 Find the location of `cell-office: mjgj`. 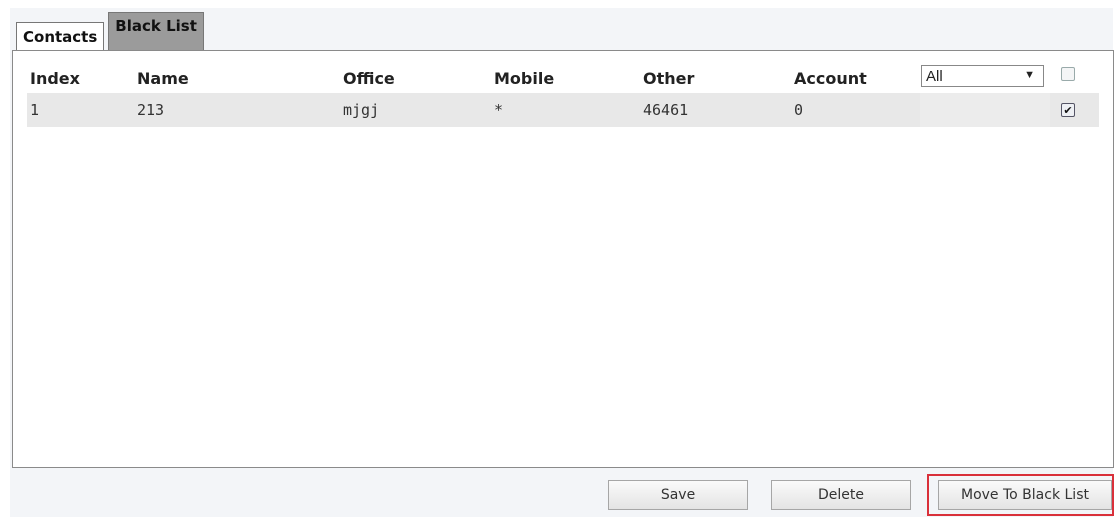

cell-office: mjgj is located at coordinates (361, 110).